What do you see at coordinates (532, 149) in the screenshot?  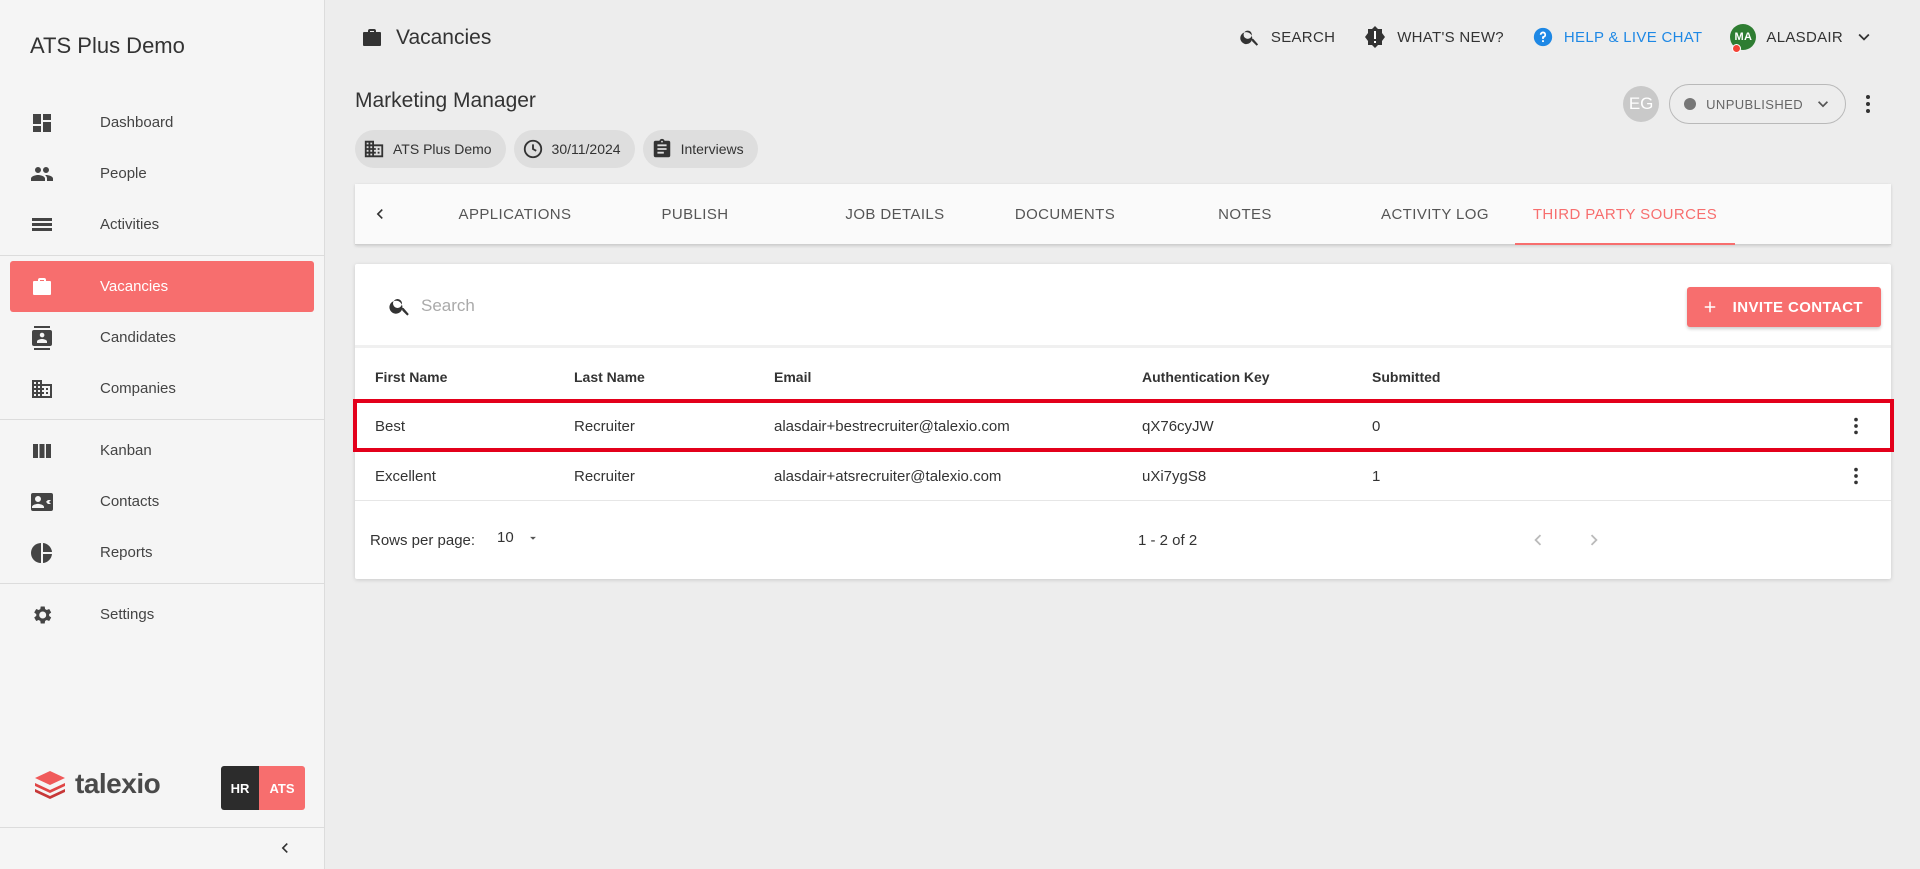 I see `clock-icon` at bounding box center [532, 149].